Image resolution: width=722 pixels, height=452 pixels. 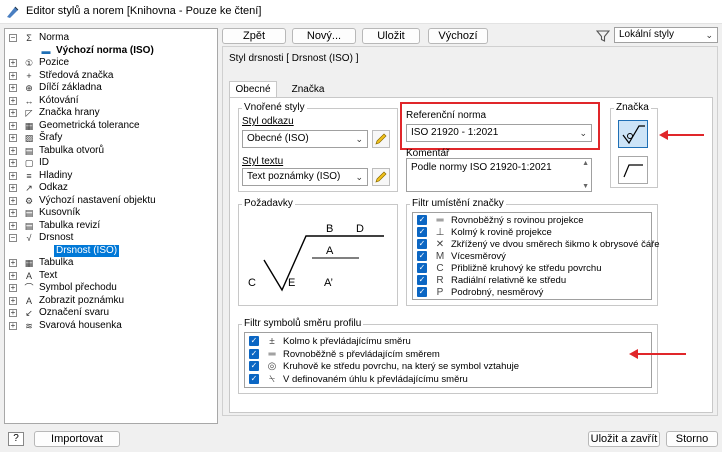 I want to click on list-item: ✓ ± Kolmo k převládajícímu směru, so click(x=448, y=341).